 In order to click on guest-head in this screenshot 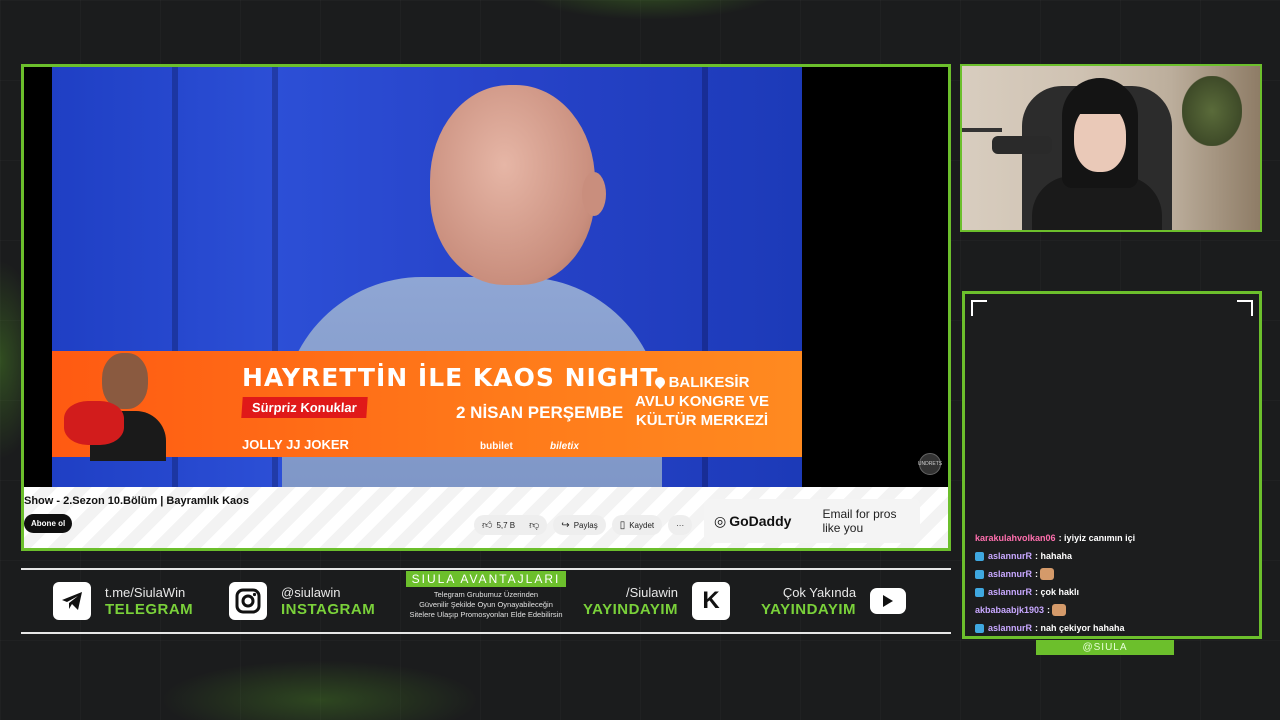, I will do `click(125, 381)`.